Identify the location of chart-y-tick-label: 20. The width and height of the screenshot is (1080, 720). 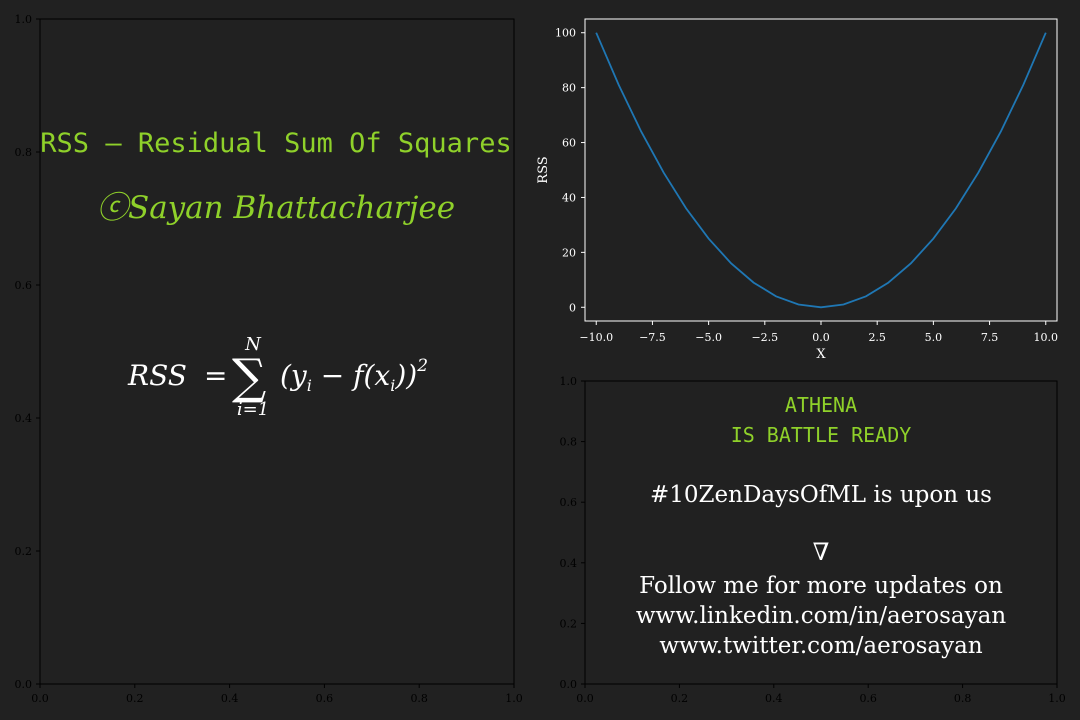
(569, 252).